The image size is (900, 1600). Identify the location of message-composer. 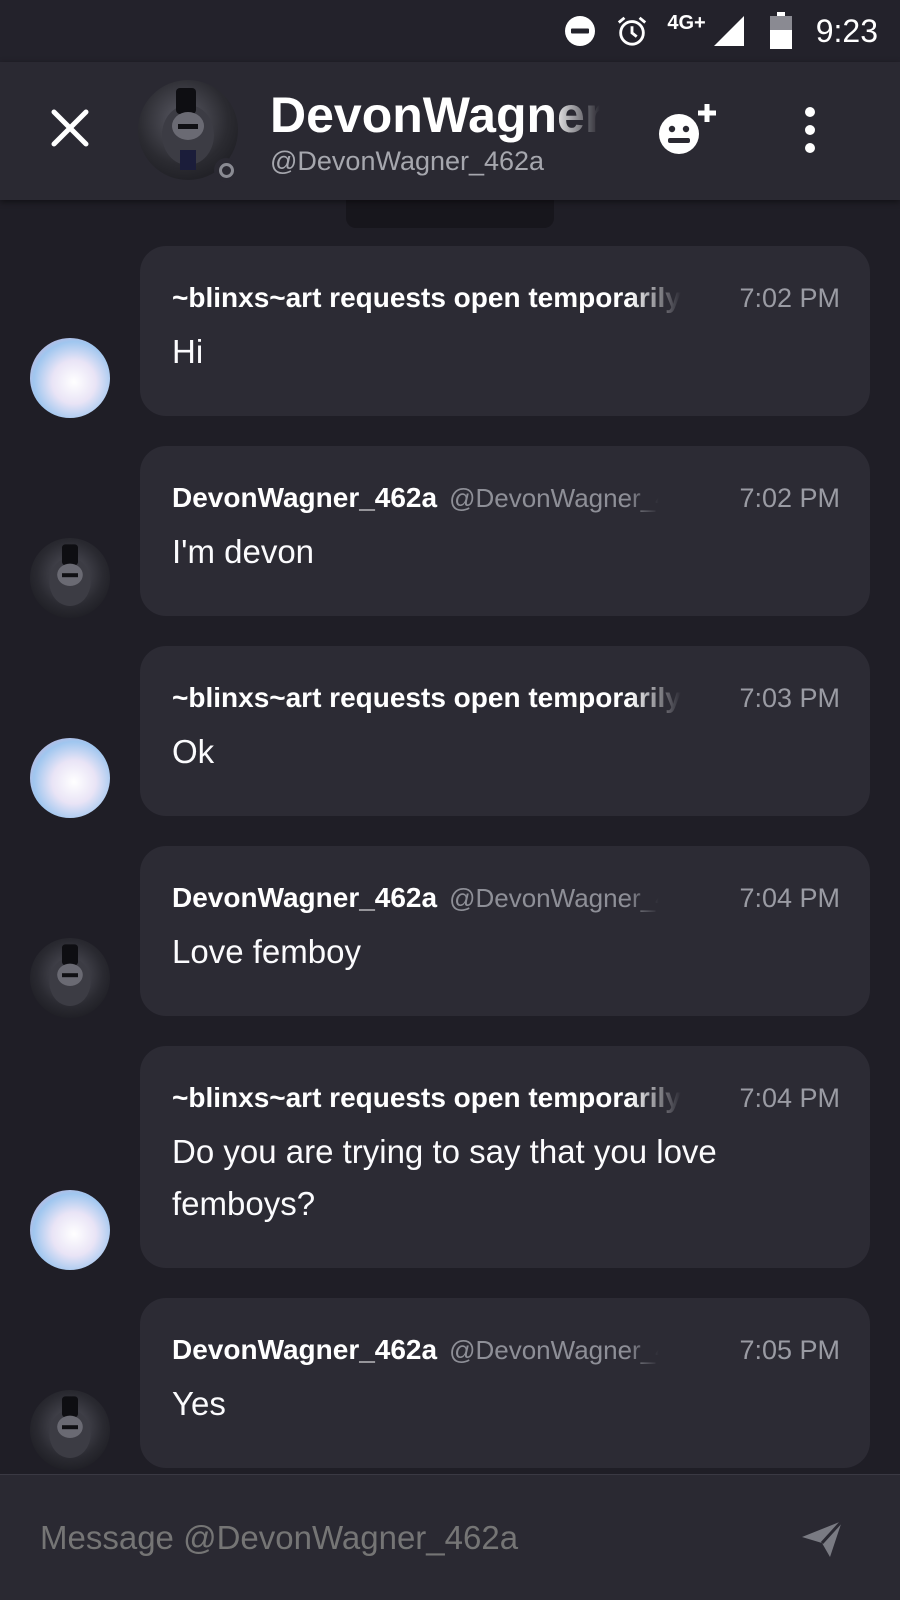
(450, 1537).